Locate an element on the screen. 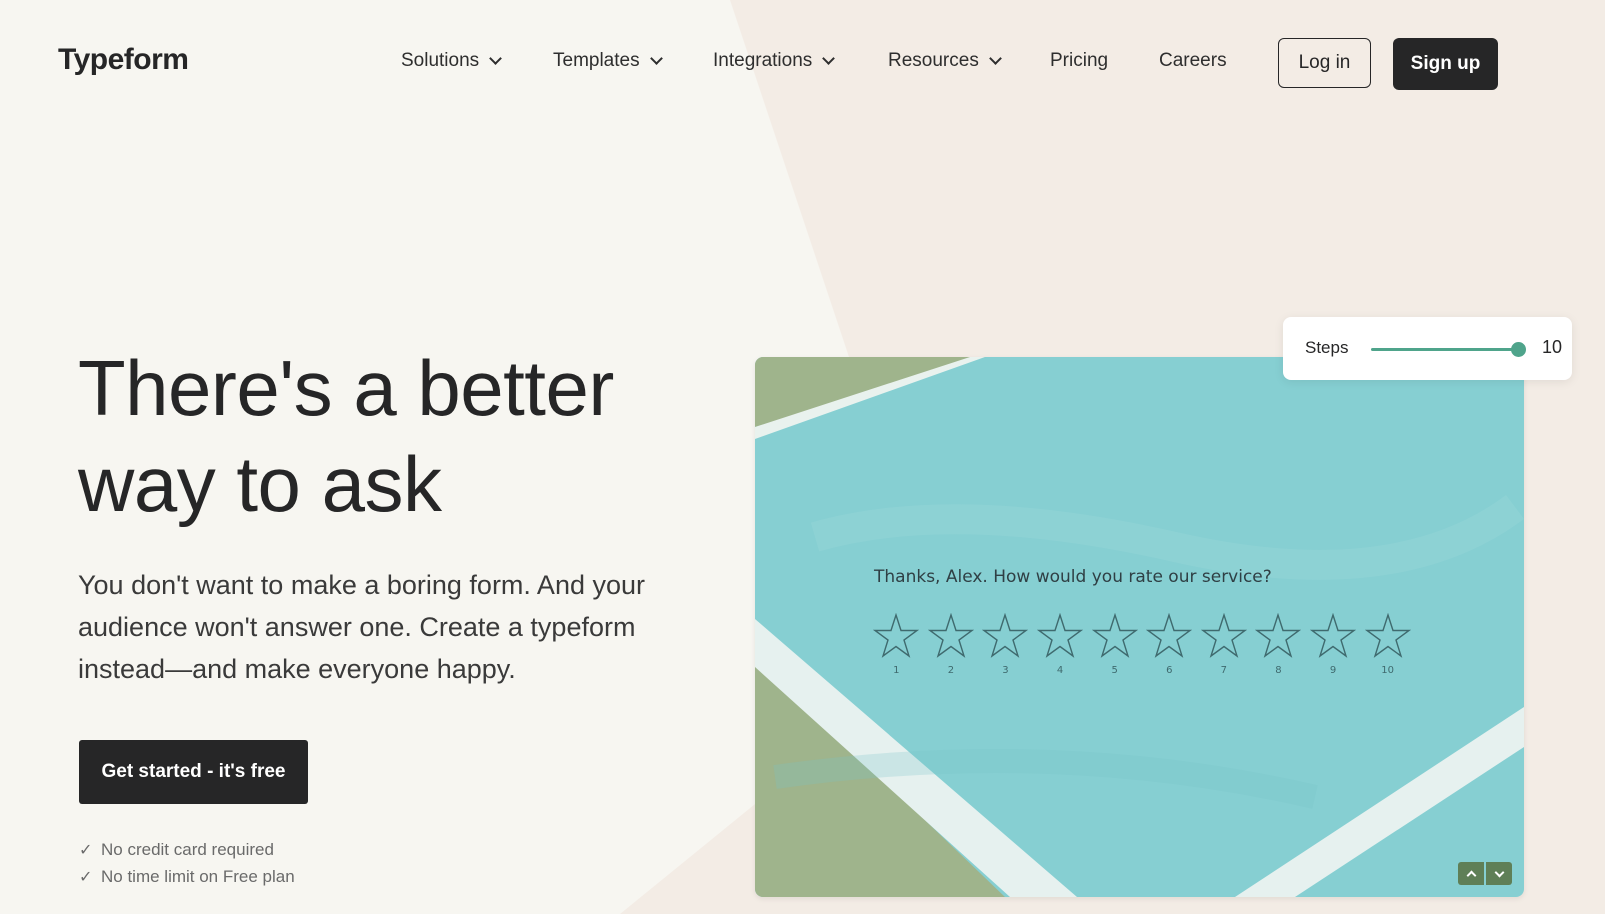 The width and height of the screenshot is (1605, 914). rating-option-4: 4 is located at coordinates (1060, 644).